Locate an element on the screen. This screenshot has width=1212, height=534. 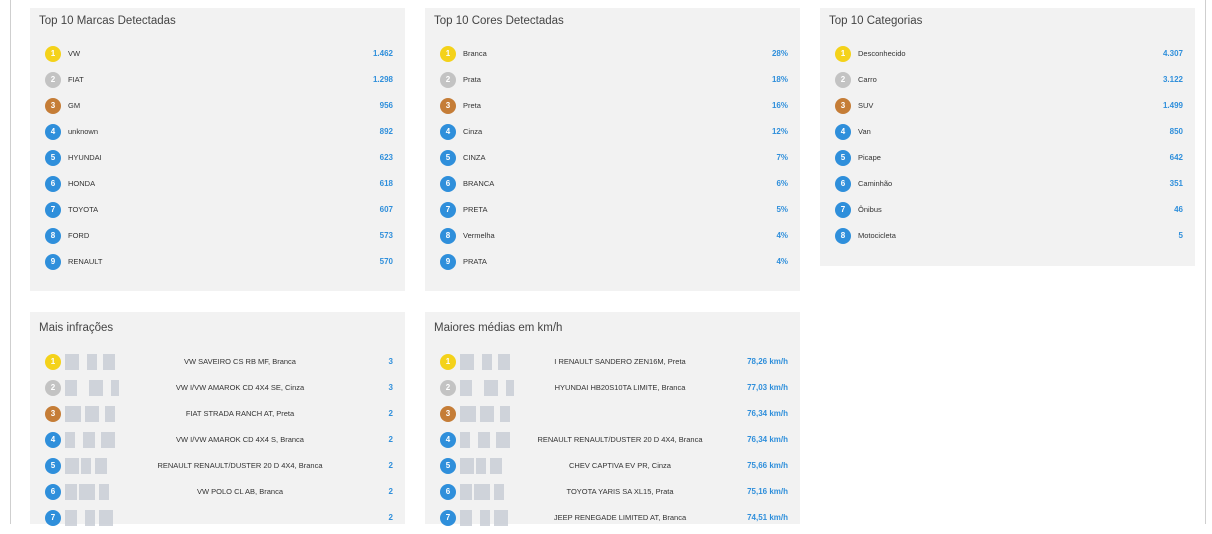
vehicle-description: RENAULT RENAULT/DUSTER 20 D 4X4, Branca is located at coordinates (620, 439).